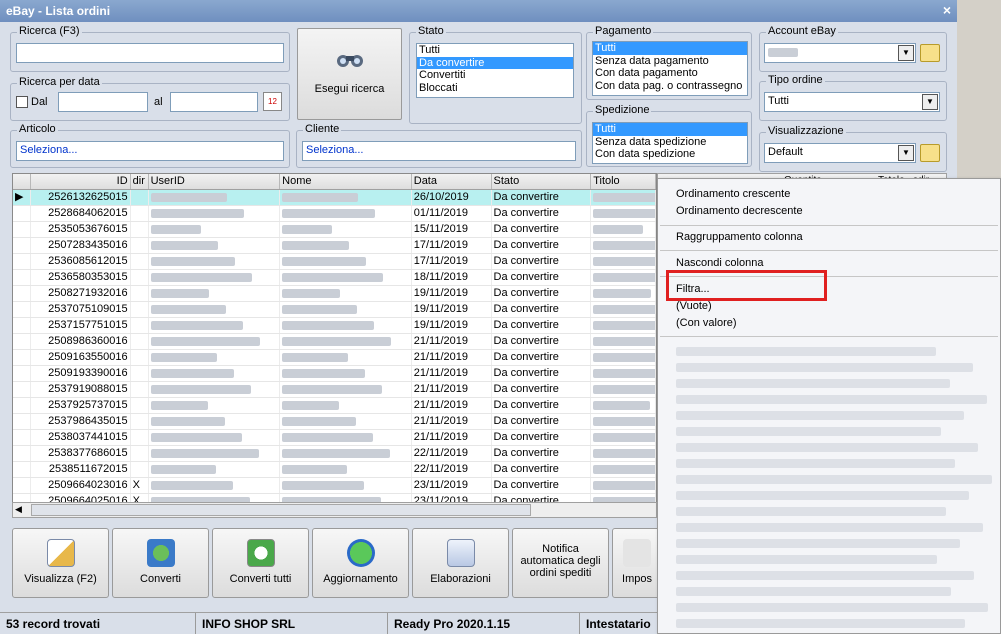 The height and width of the screenshot is (634, 1001). What do you see at coordinates (495, 50) in the screenshot?
I see `stato-option: Tutti` at bounding box center [495, 50].